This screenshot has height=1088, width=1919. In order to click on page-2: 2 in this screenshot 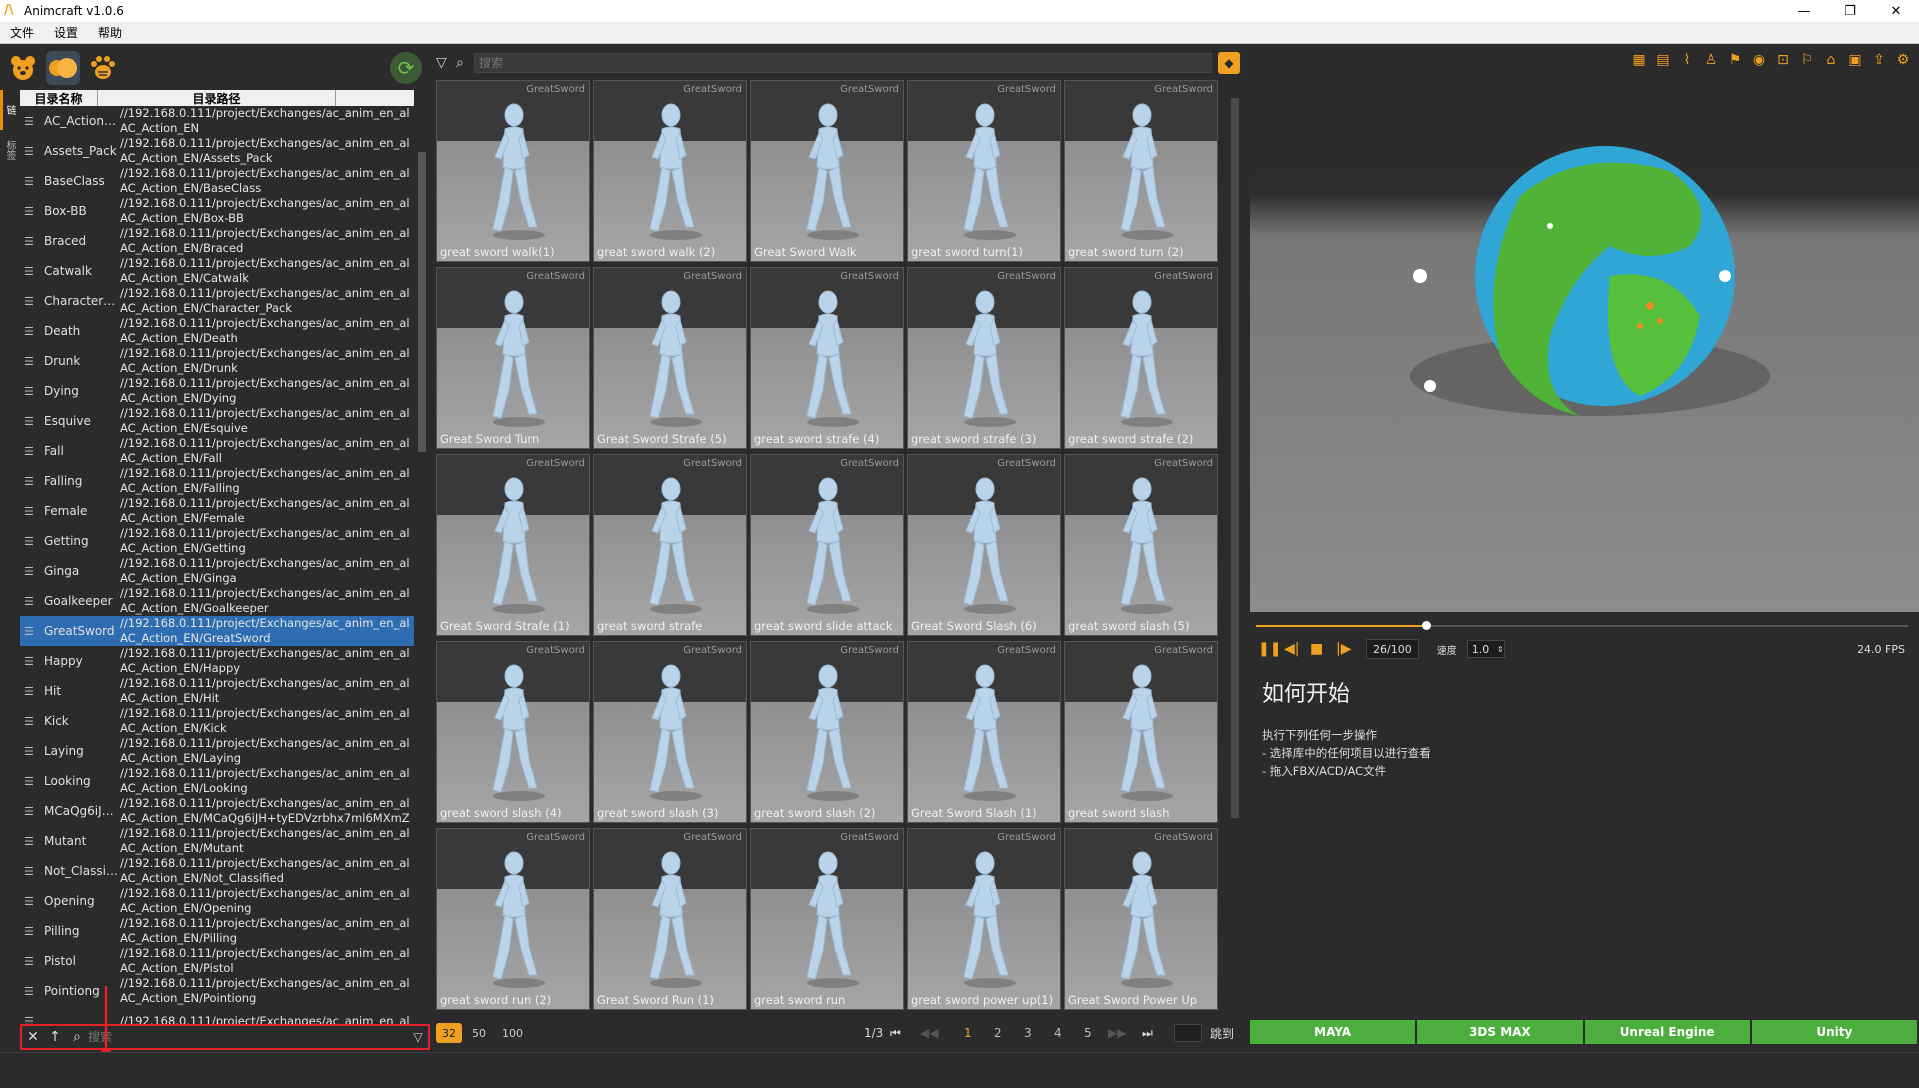, I will do `click(998, 1033)`.